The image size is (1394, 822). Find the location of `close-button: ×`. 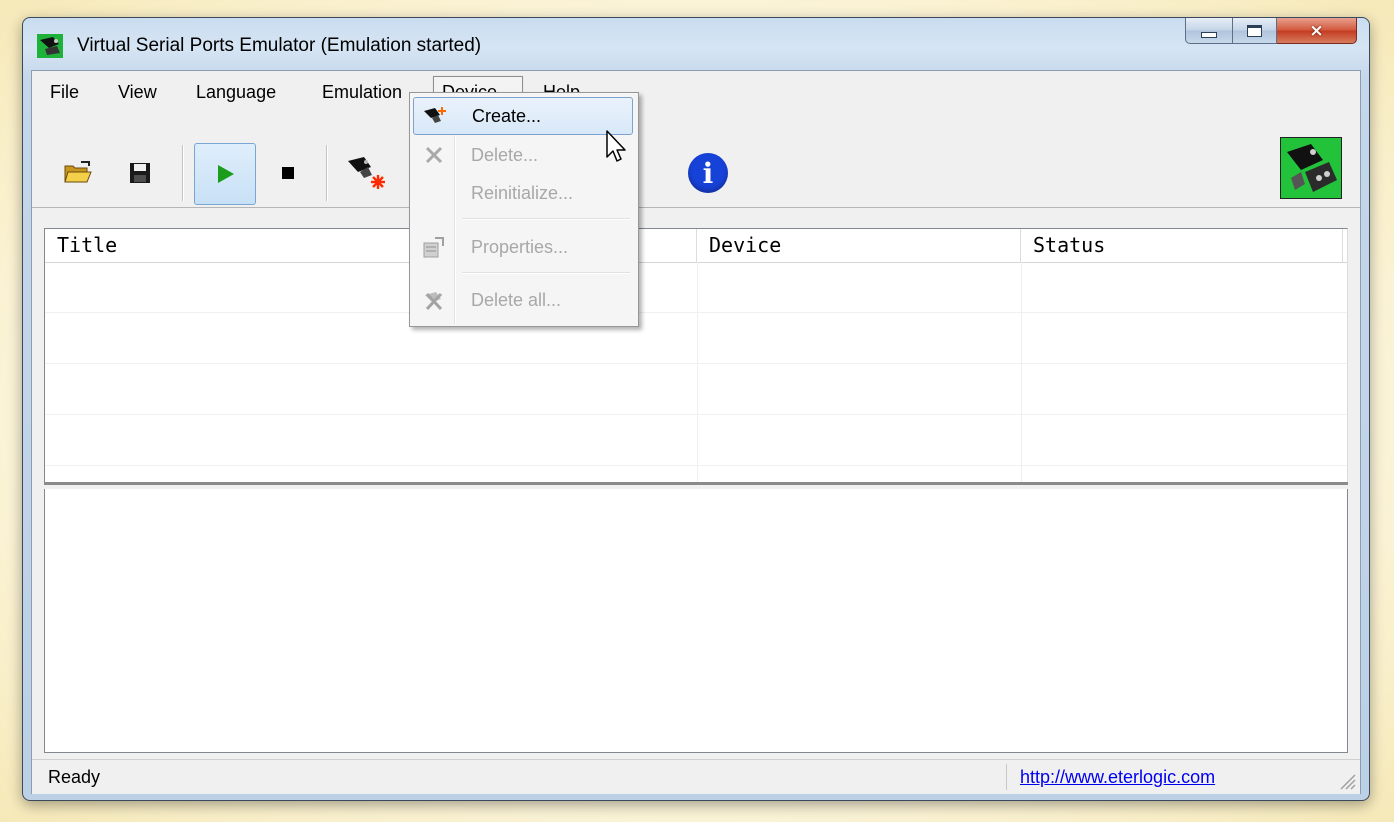

close-button: × is located at coordinates (1317, 31).